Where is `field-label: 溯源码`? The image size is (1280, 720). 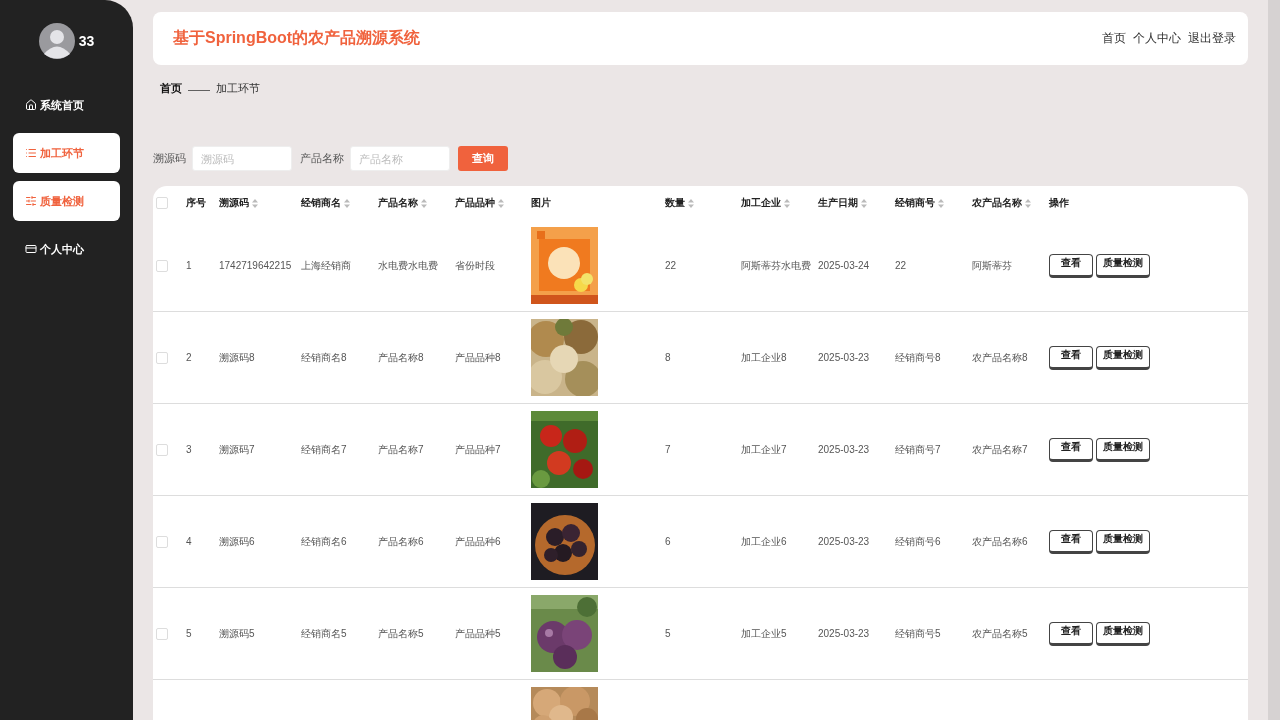
field-label: 溯源码 is located at coordinates (169, 158).